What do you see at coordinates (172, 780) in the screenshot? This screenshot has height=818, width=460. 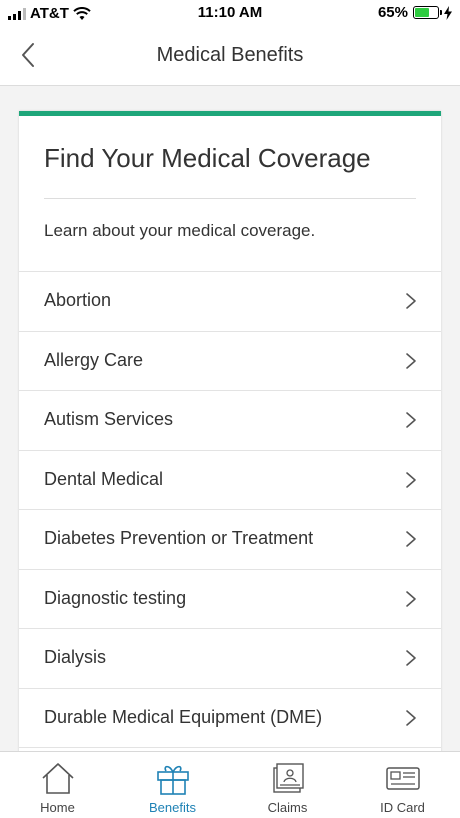 I see `gift-icon` at bounding box center [172, 780].